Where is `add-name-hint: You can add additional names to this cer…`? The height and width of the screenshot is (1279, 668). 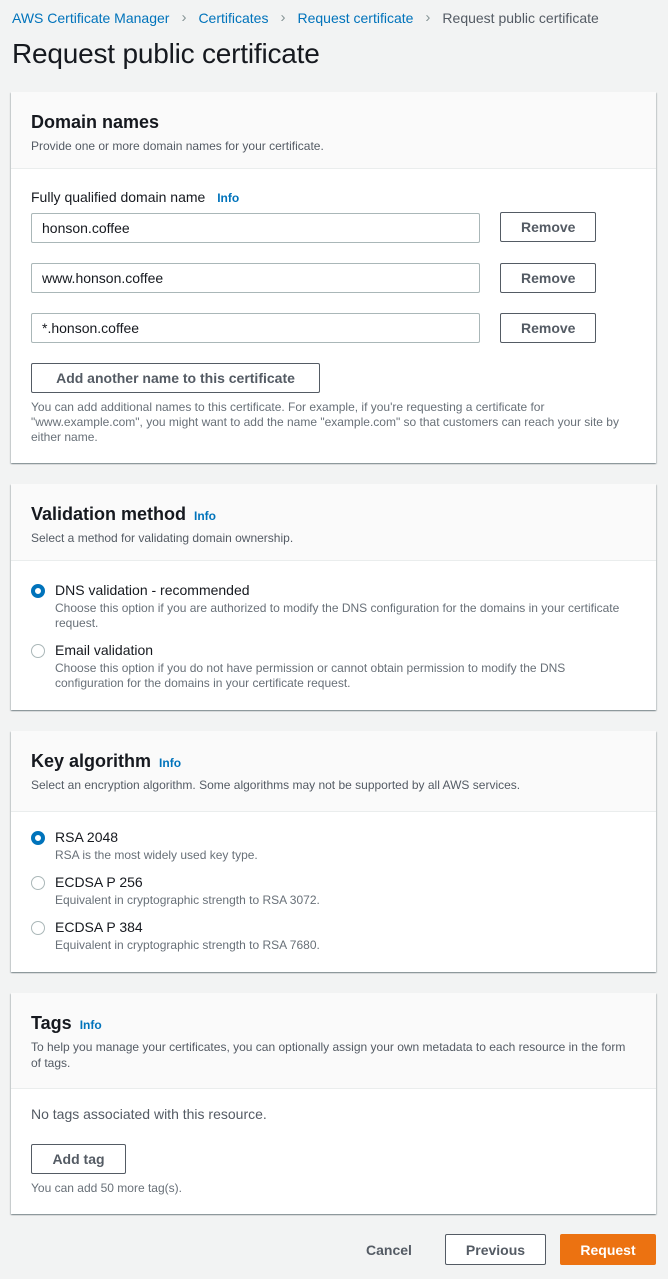 add-name-hint: You can add additional names to this cer… is located at coordinates (325, 422).